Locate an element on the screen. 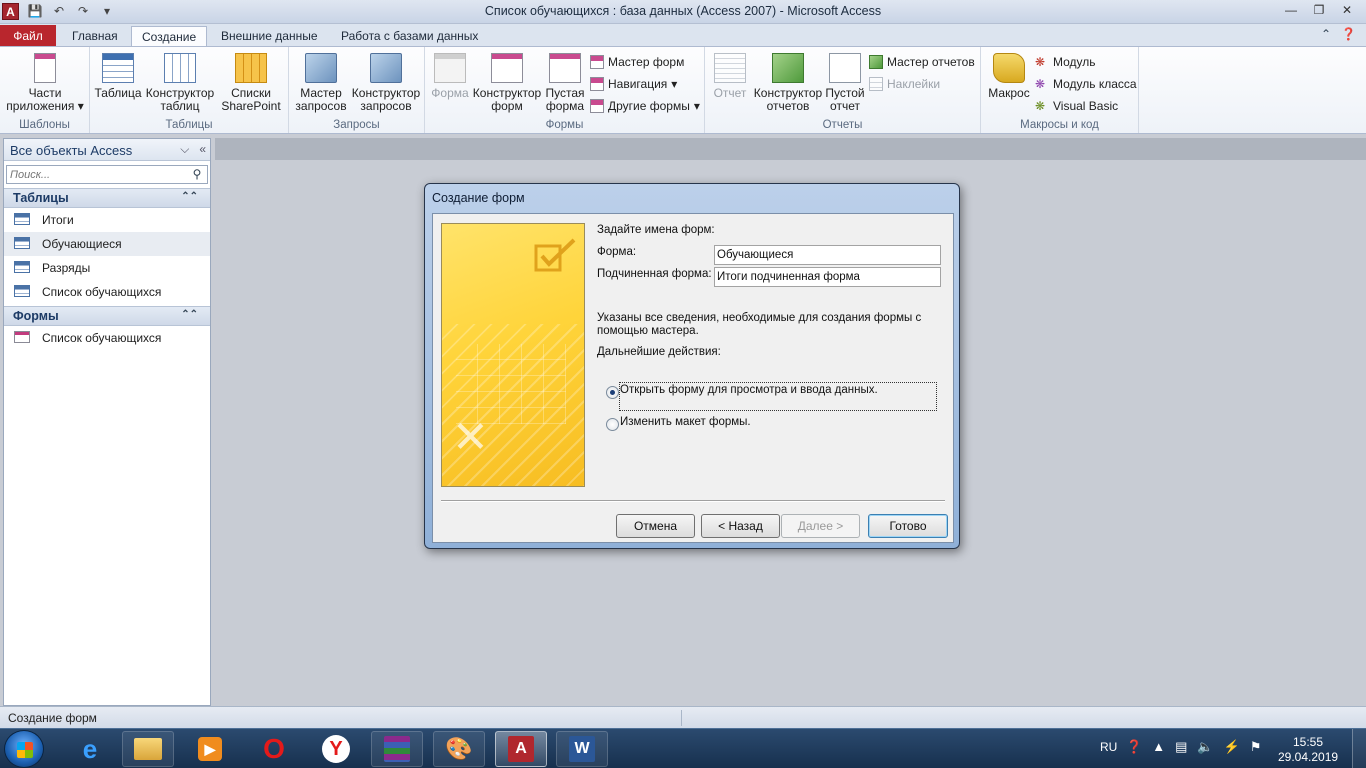 Image resolution: width=1366 pixels, height=768 pixels. labels-button: Наклейки is located at coordinates (904, 84).